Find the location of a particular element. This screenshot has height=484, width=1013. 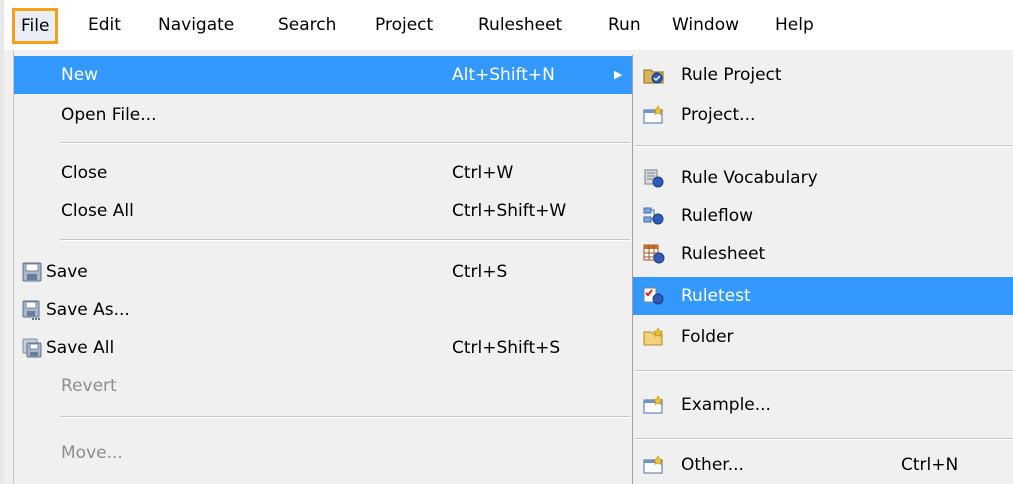

menu-edit: Edit is located at coordinates (104, 25).